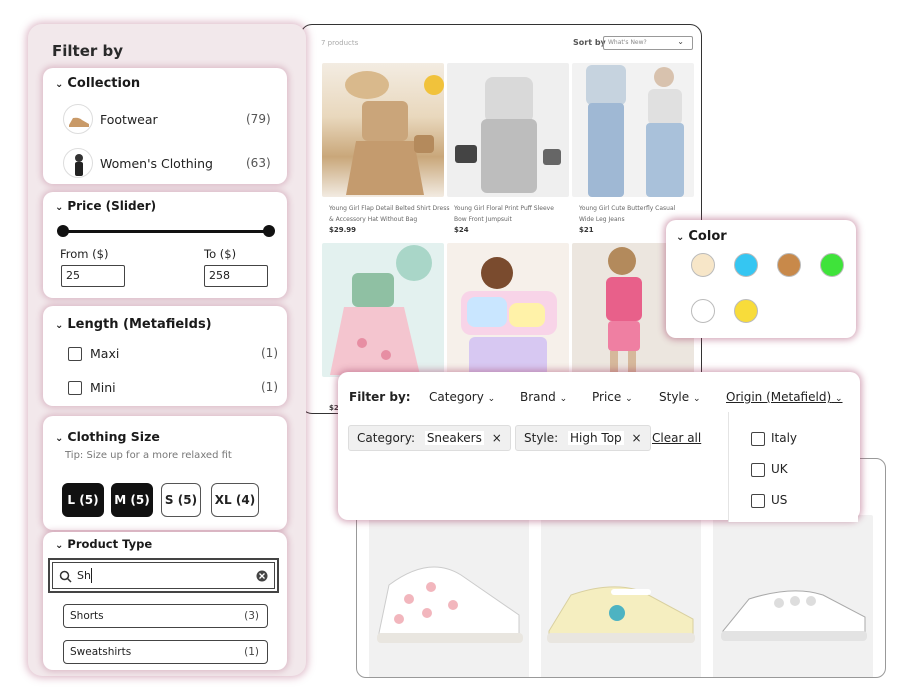 This screenshot has height=700, width=900. I want to click on search-icon, so click(65, 576).